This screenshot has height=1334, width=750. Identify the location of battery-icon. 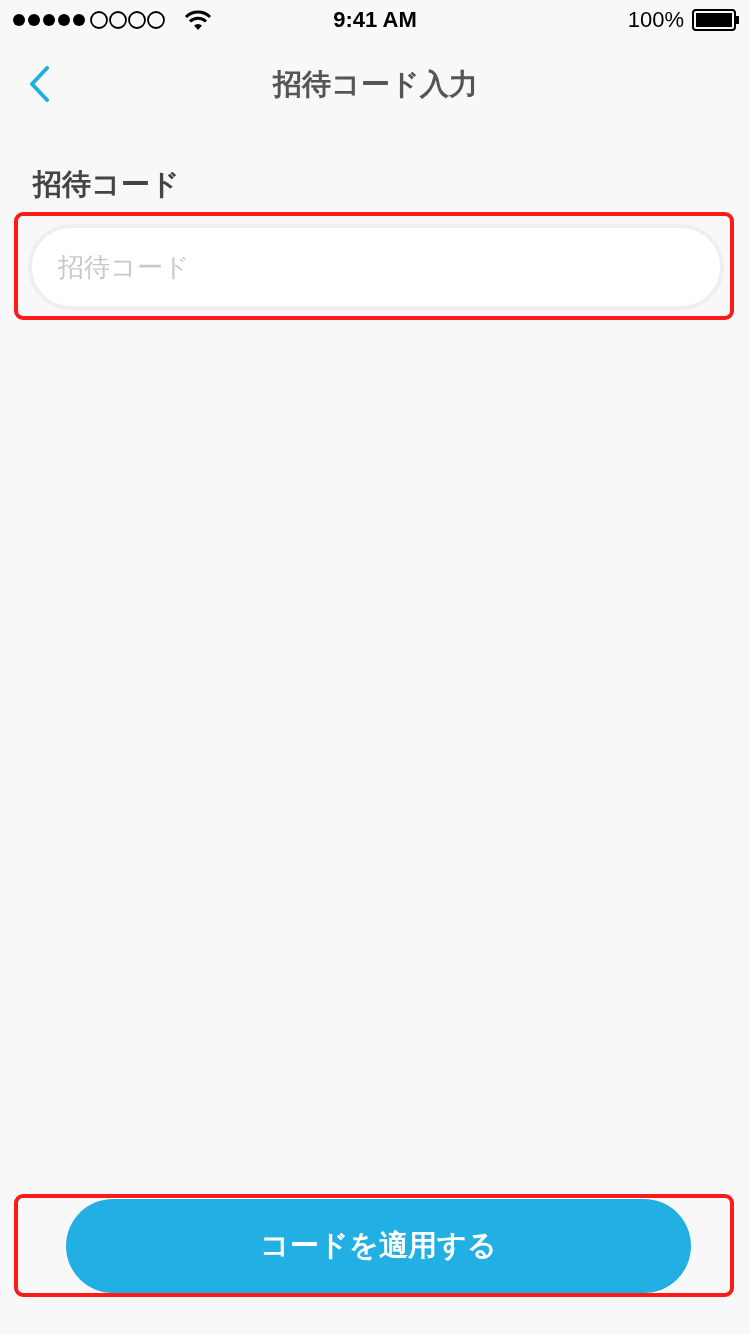
(716, 20).